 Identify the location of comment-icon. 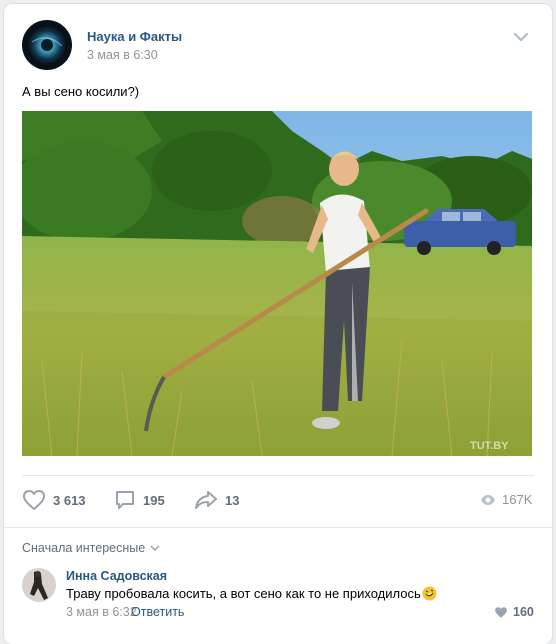
(125, 500).